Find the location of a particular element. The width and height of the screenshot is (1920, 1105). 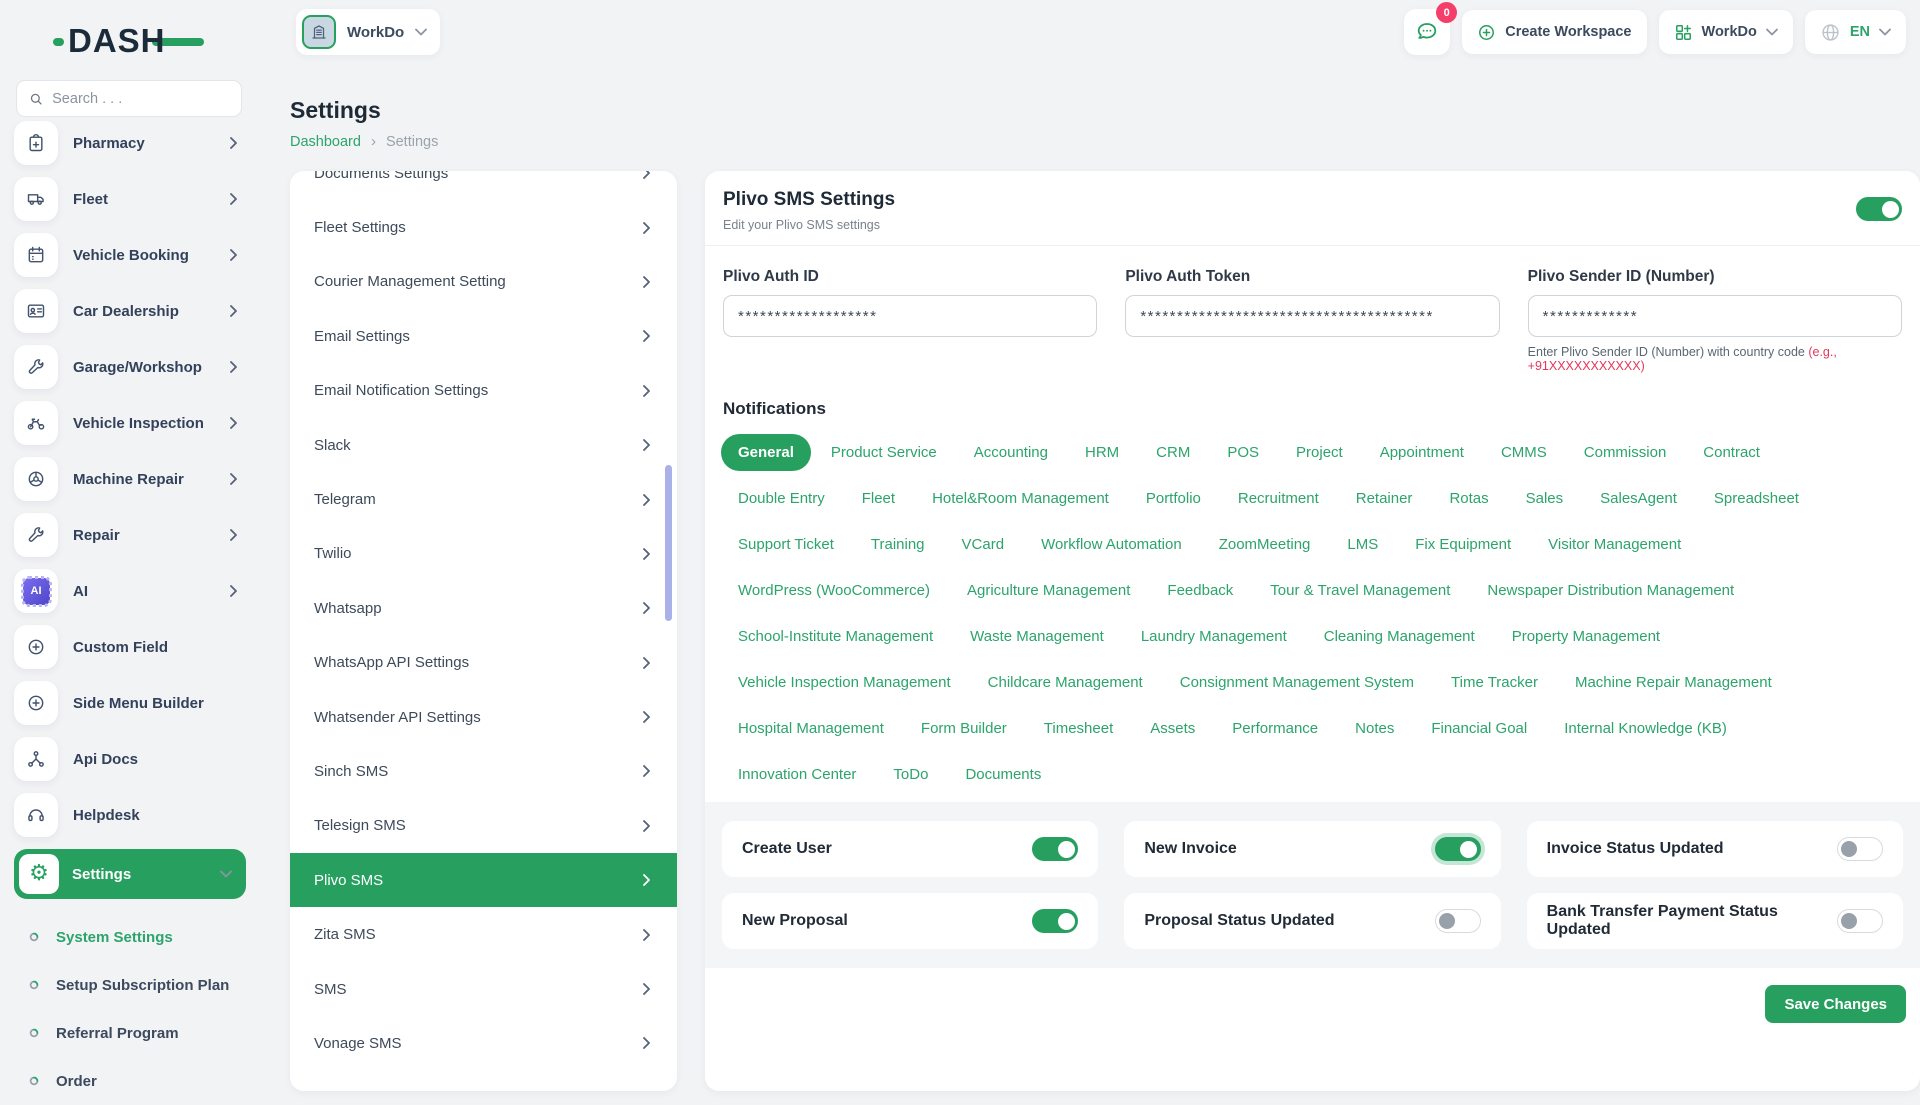

notification-tab: Performance is located at coordinates (1275, 728).